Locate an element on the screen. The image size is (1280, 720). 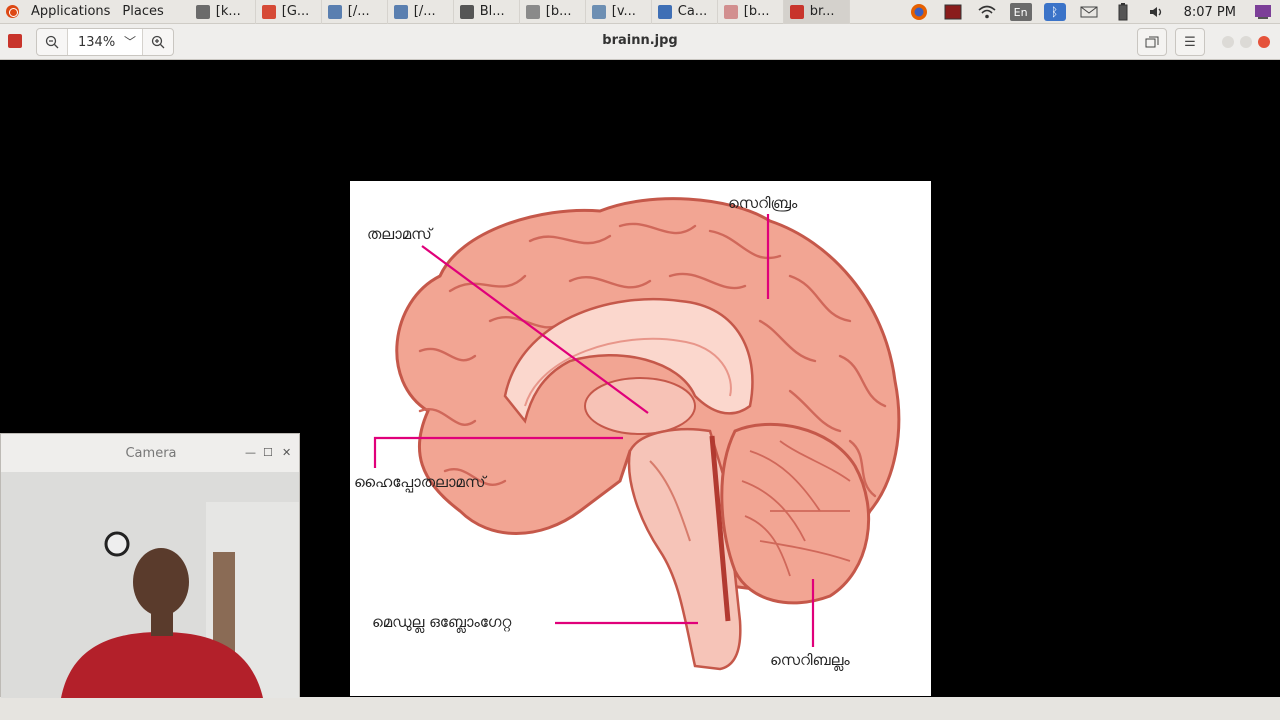
camera-titlebar: Camera — ☐ ✕ is located at coordinates (150, 453).